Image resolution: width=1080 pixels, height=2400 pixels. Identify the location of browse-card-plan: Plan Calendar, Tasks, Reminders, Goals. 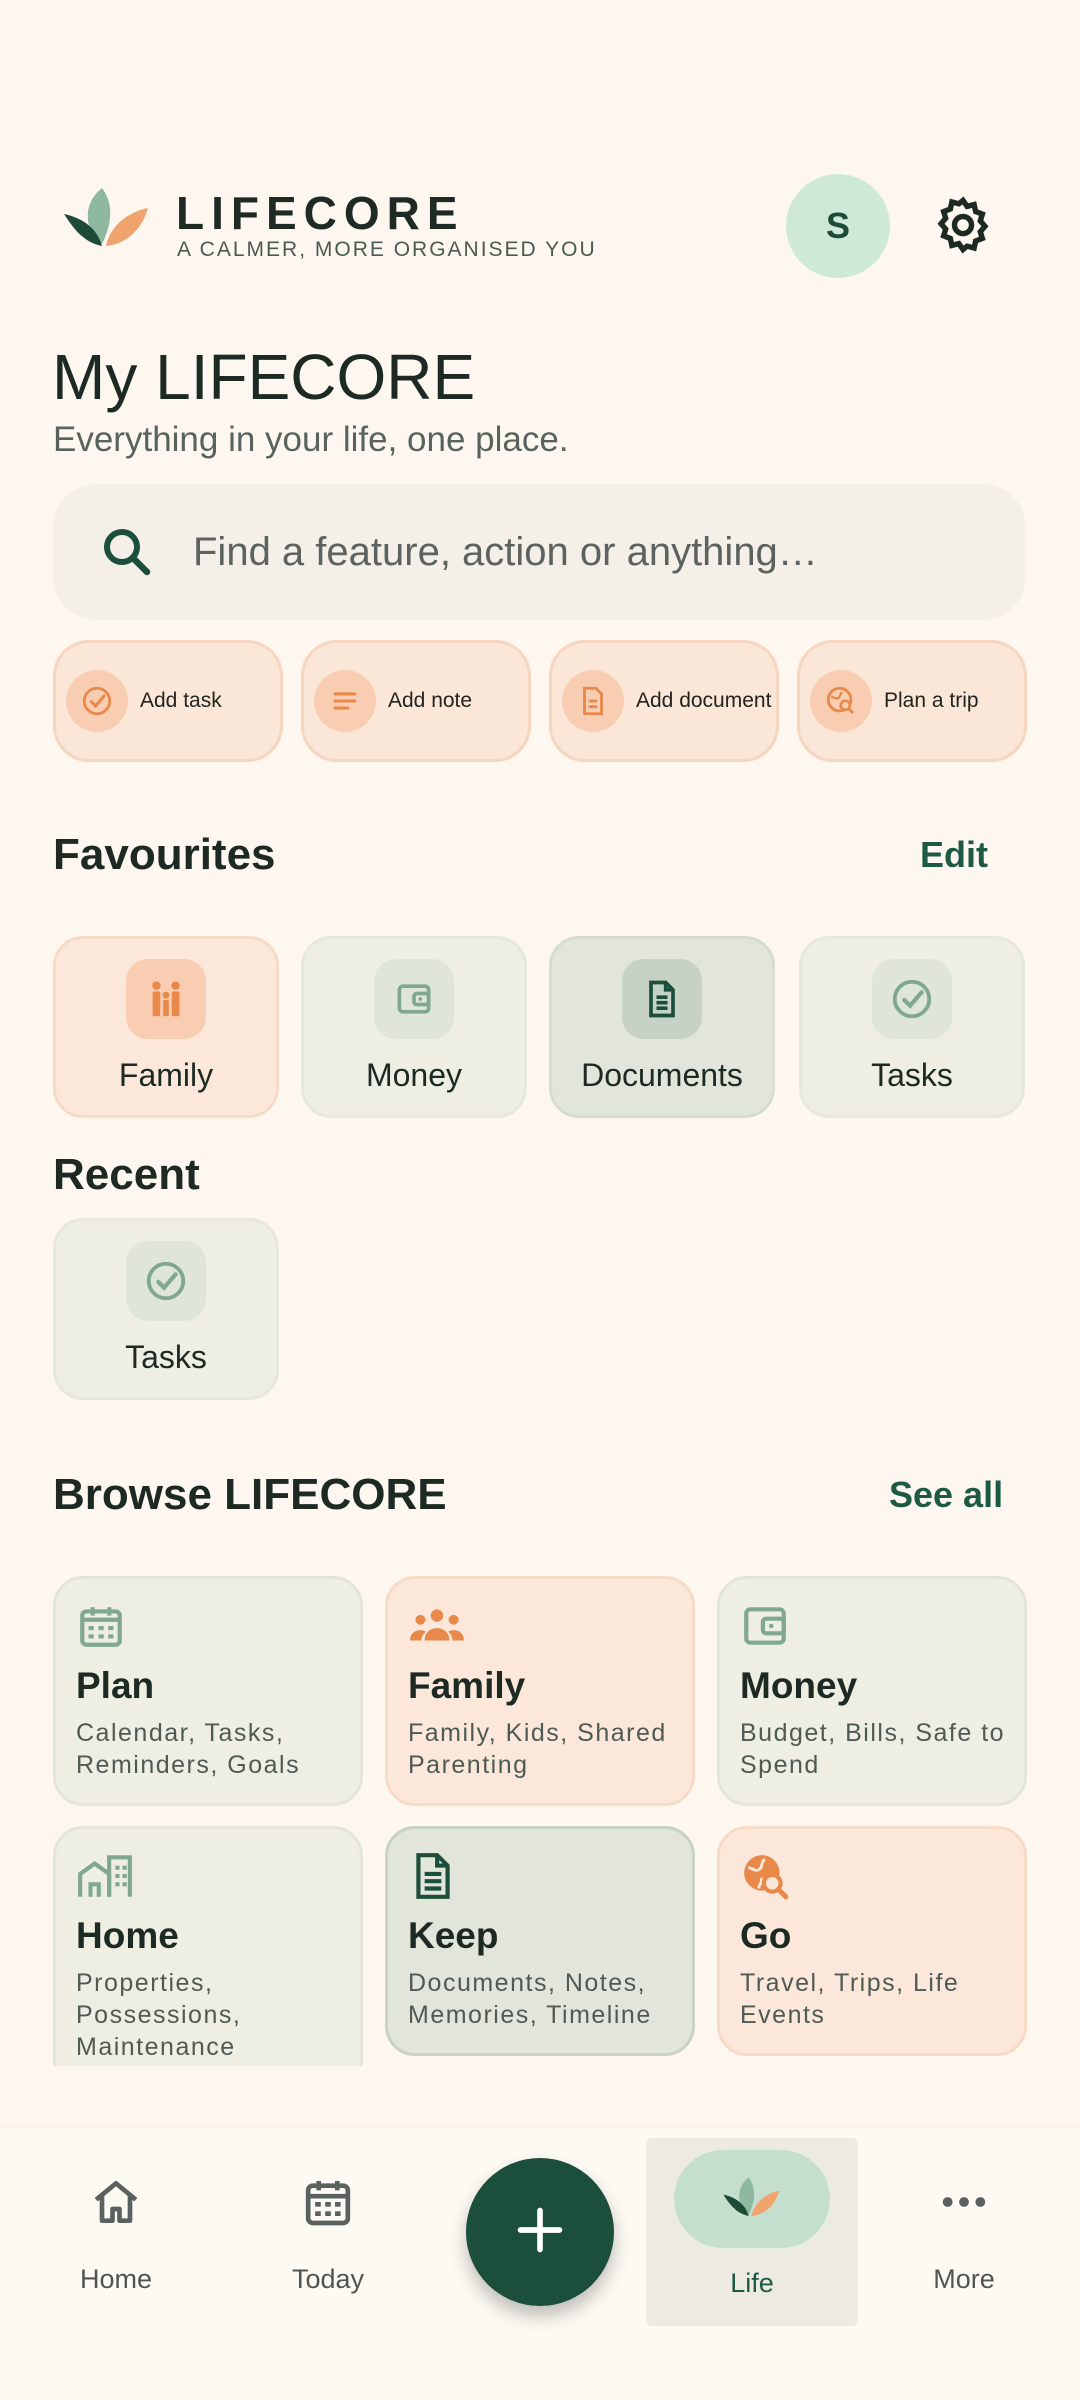
(208, 1691).